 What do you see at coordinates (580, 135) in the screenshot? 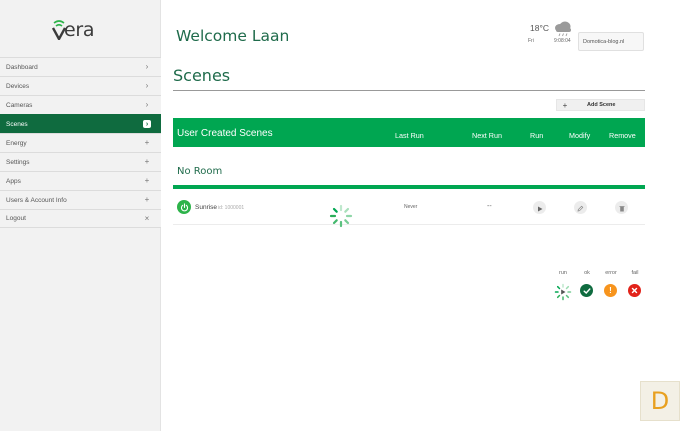
I see `column-modify: Modify` at bounding box center [580, 135].